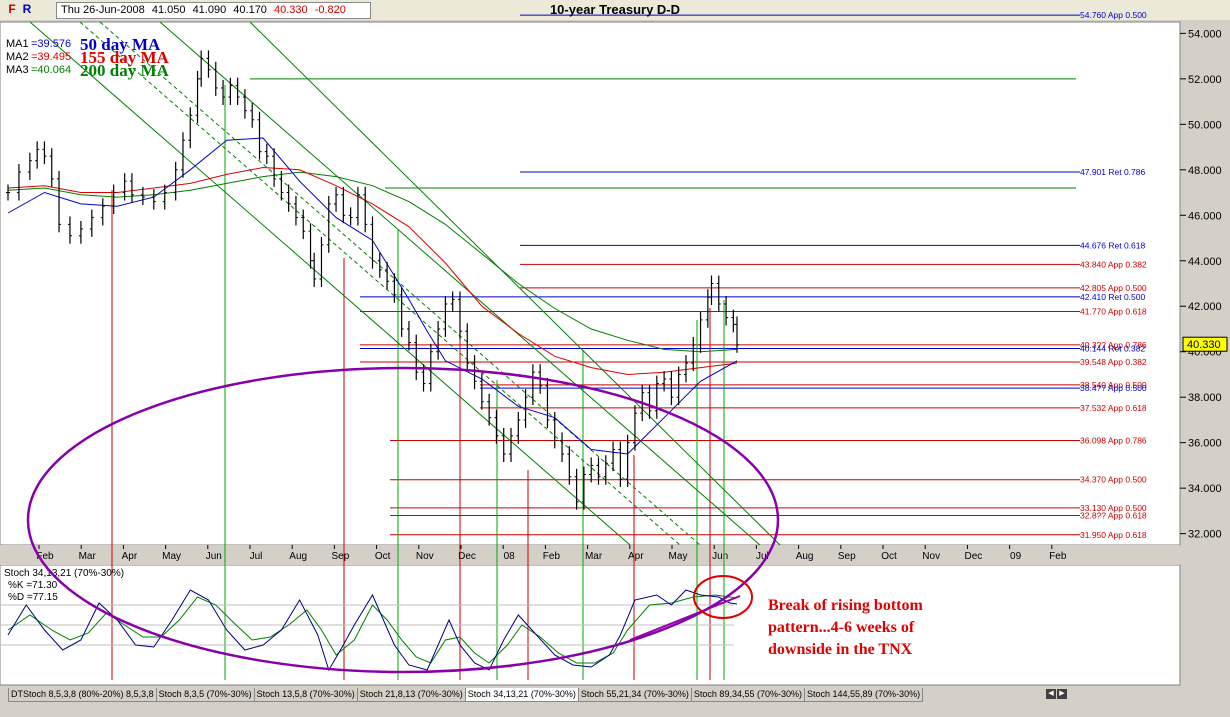  I want to click on y-tick-label: 48.000, so click(1205, 171).